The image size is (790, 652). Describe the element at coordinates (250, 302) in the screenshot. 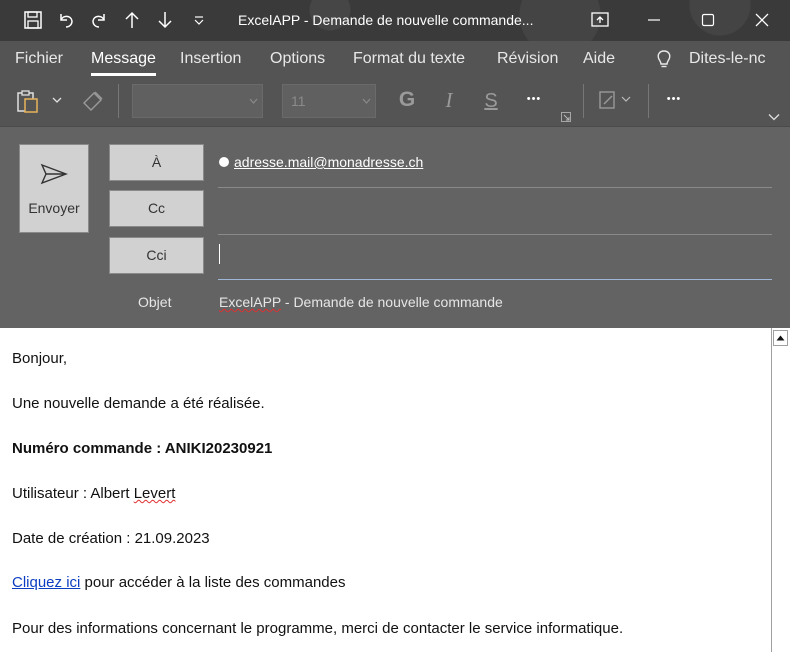

I see `subject-prefix: ExcelAPP` at that location.